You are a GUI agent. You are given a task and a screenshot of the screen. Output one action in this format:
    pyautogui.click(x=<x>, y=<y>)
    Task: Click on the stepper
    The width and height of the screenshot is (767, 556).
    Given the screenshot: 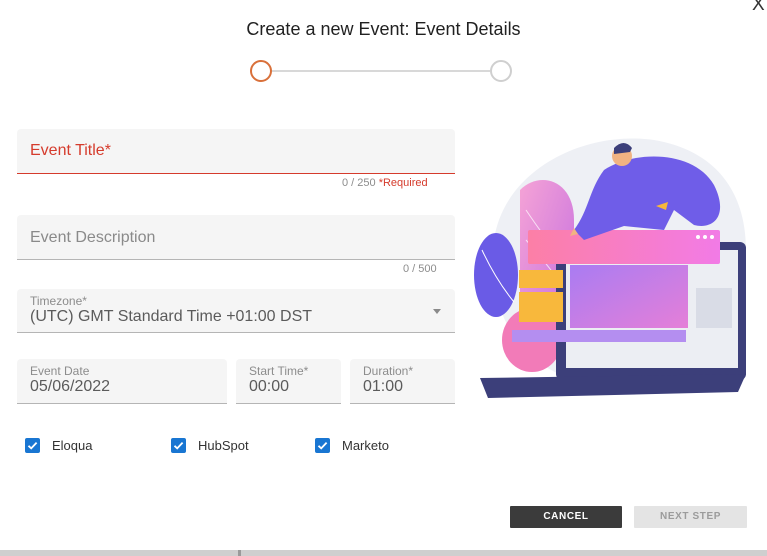 What is the action you would take?
    pyautogui.click(x=382, y=71)
    